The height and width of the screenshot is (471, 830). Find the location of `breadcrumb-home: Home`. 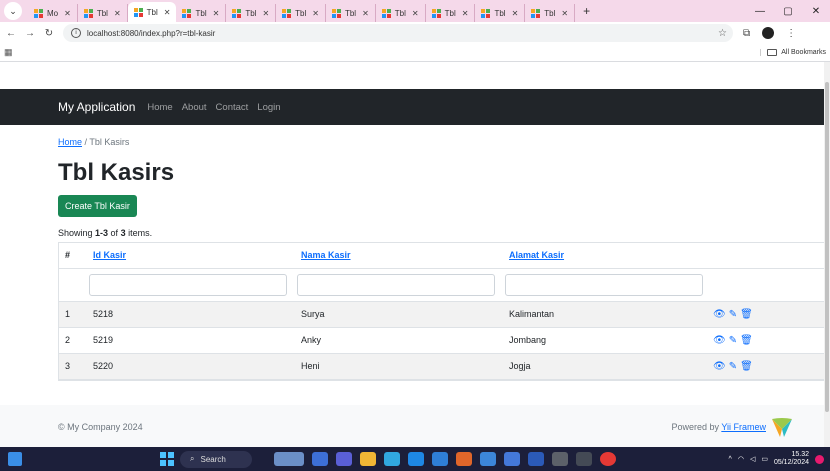

breadcrumb-home: Home is located at coordinates (70, 142).